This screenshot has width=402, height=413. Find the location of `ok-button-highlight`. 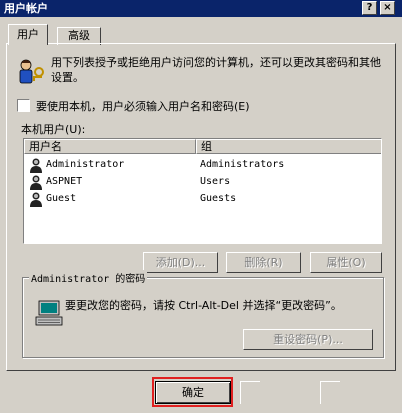

ok-button-highlight is located at coordinates (192, 392).